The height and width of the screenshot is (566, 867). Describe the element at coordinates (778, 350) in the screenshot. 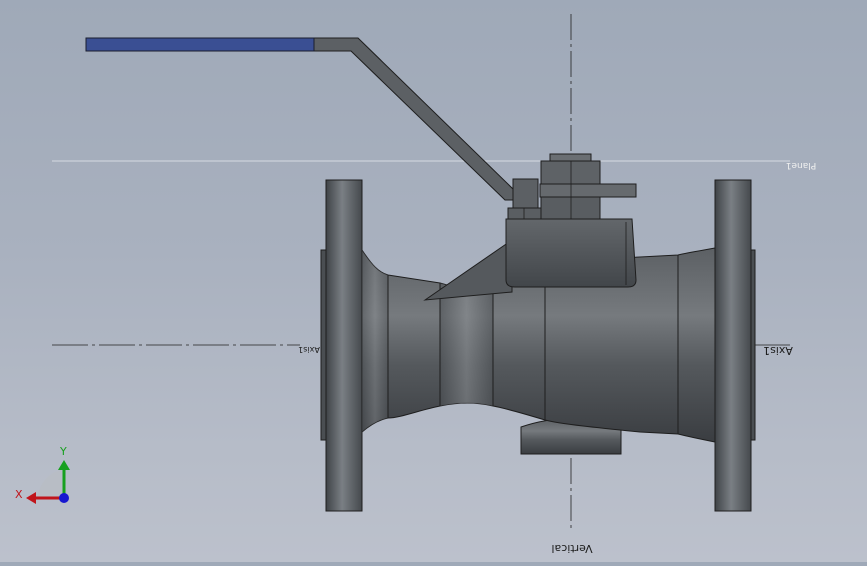

I see `axis-right-label: Axis1` at that location.